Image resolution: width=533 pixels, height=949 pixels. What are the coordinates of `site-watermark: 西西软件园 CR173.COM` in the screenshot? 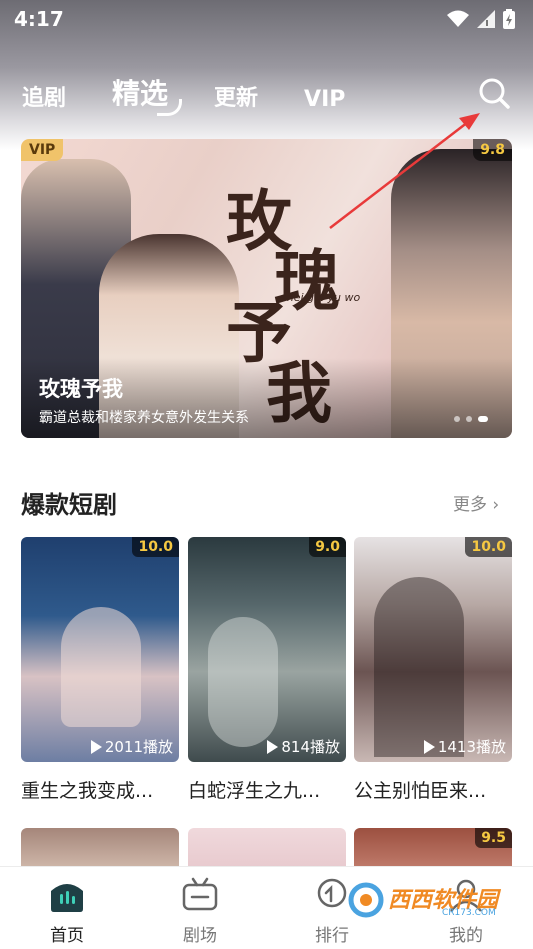 It's located at (436, 900).